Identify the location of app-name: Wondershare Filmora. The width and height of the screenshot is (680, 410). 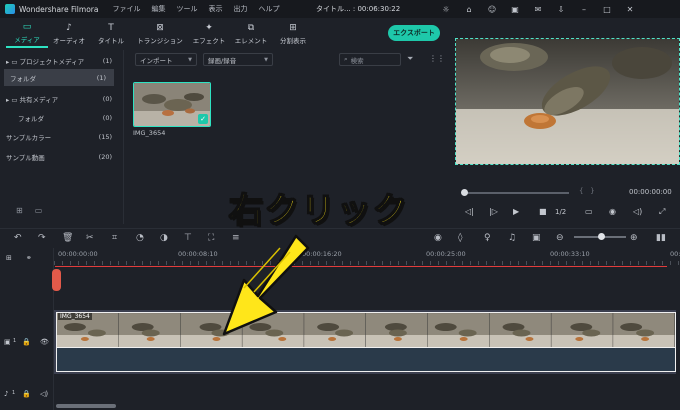
(59, 9).